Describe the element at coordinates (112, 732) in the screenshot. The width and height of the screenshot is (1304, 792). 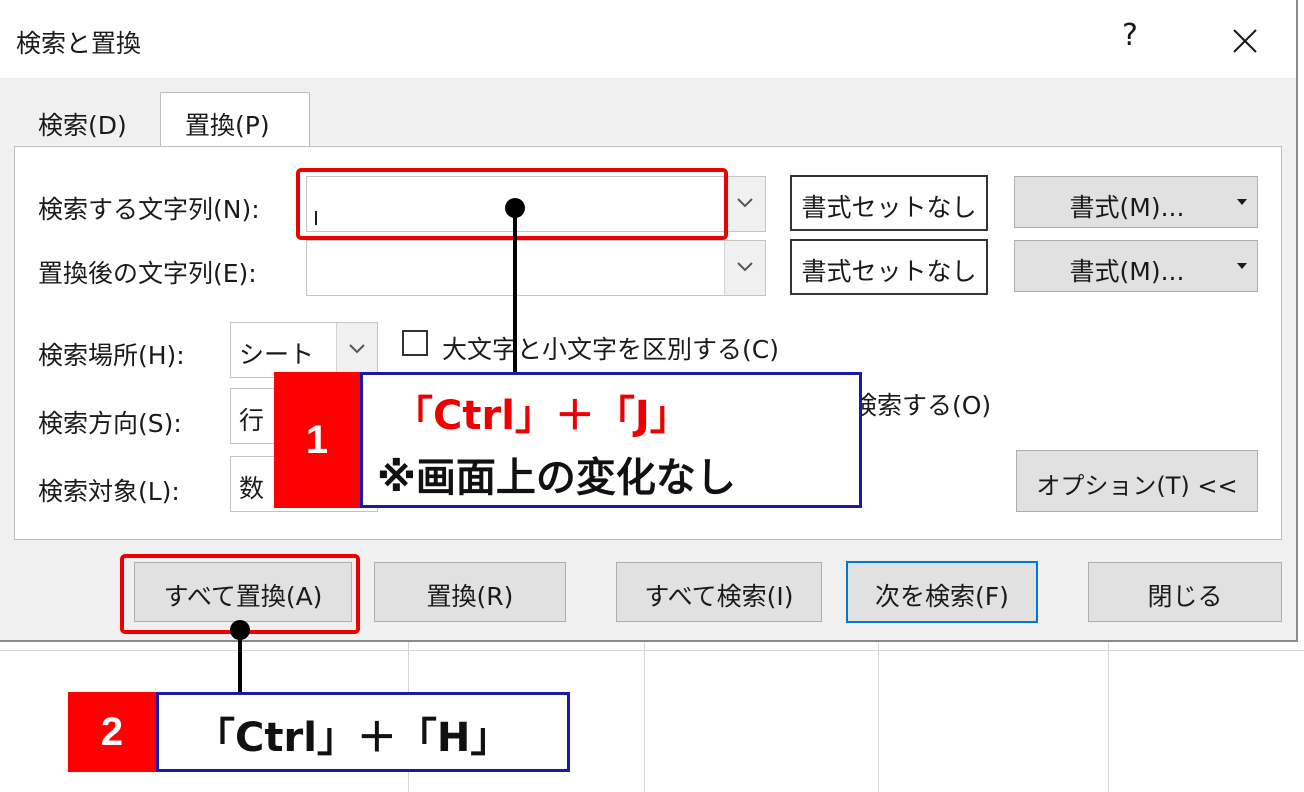
I see `step-2-number: 2` at that location.